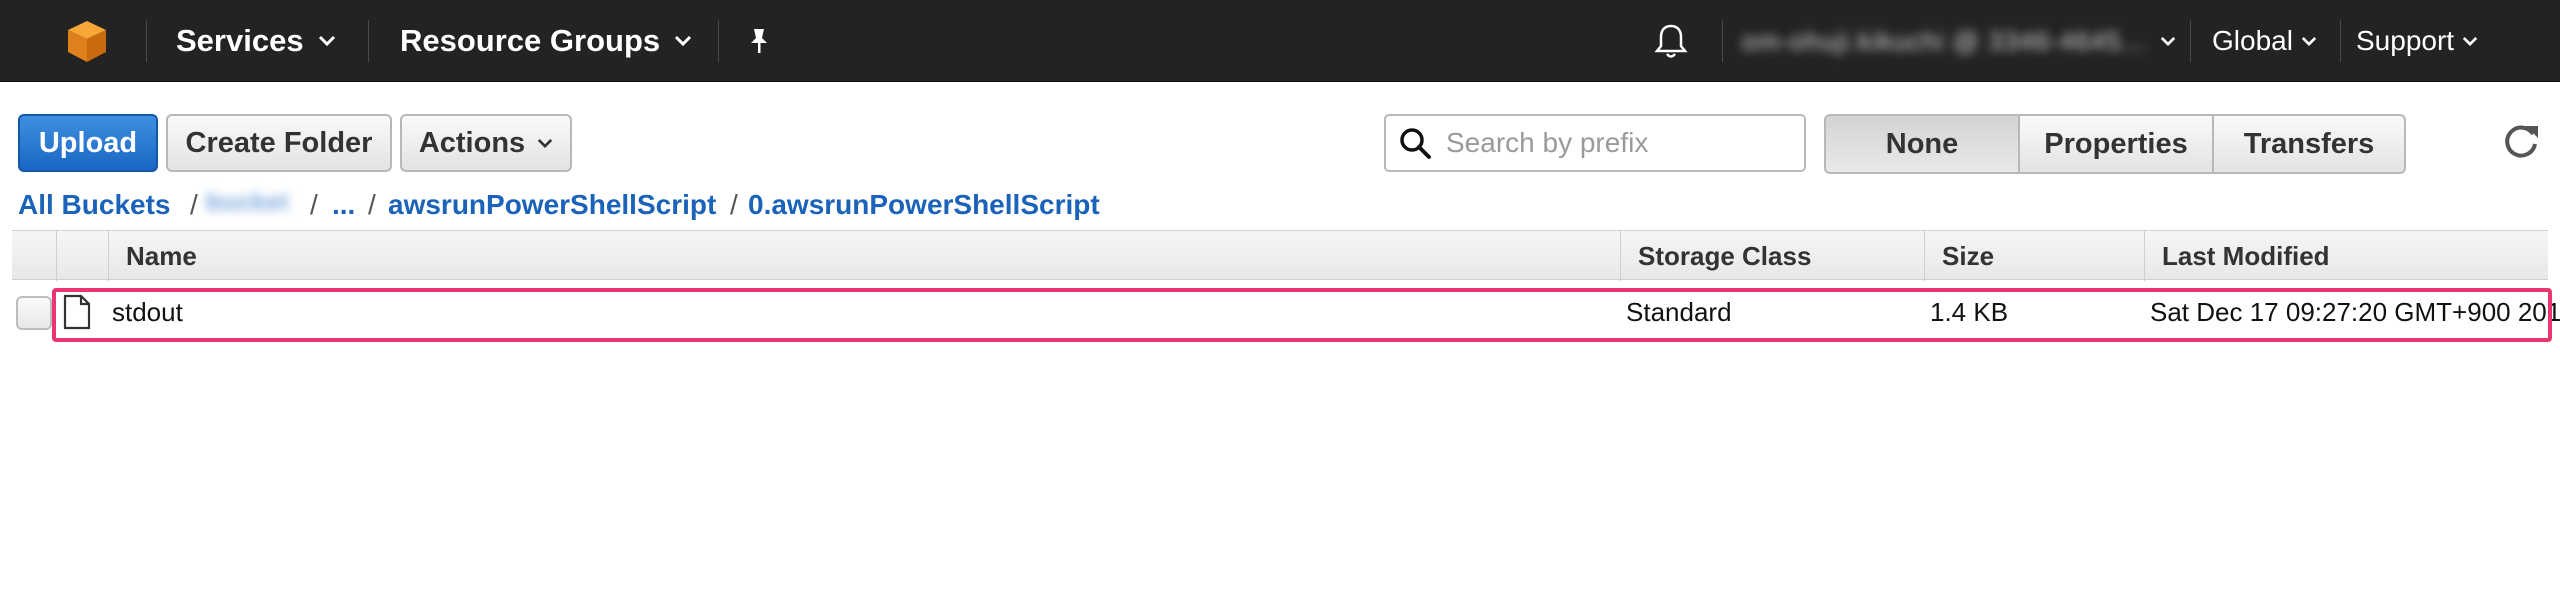  I want to click on aws-cube-logo-icon, so click(87, 41).